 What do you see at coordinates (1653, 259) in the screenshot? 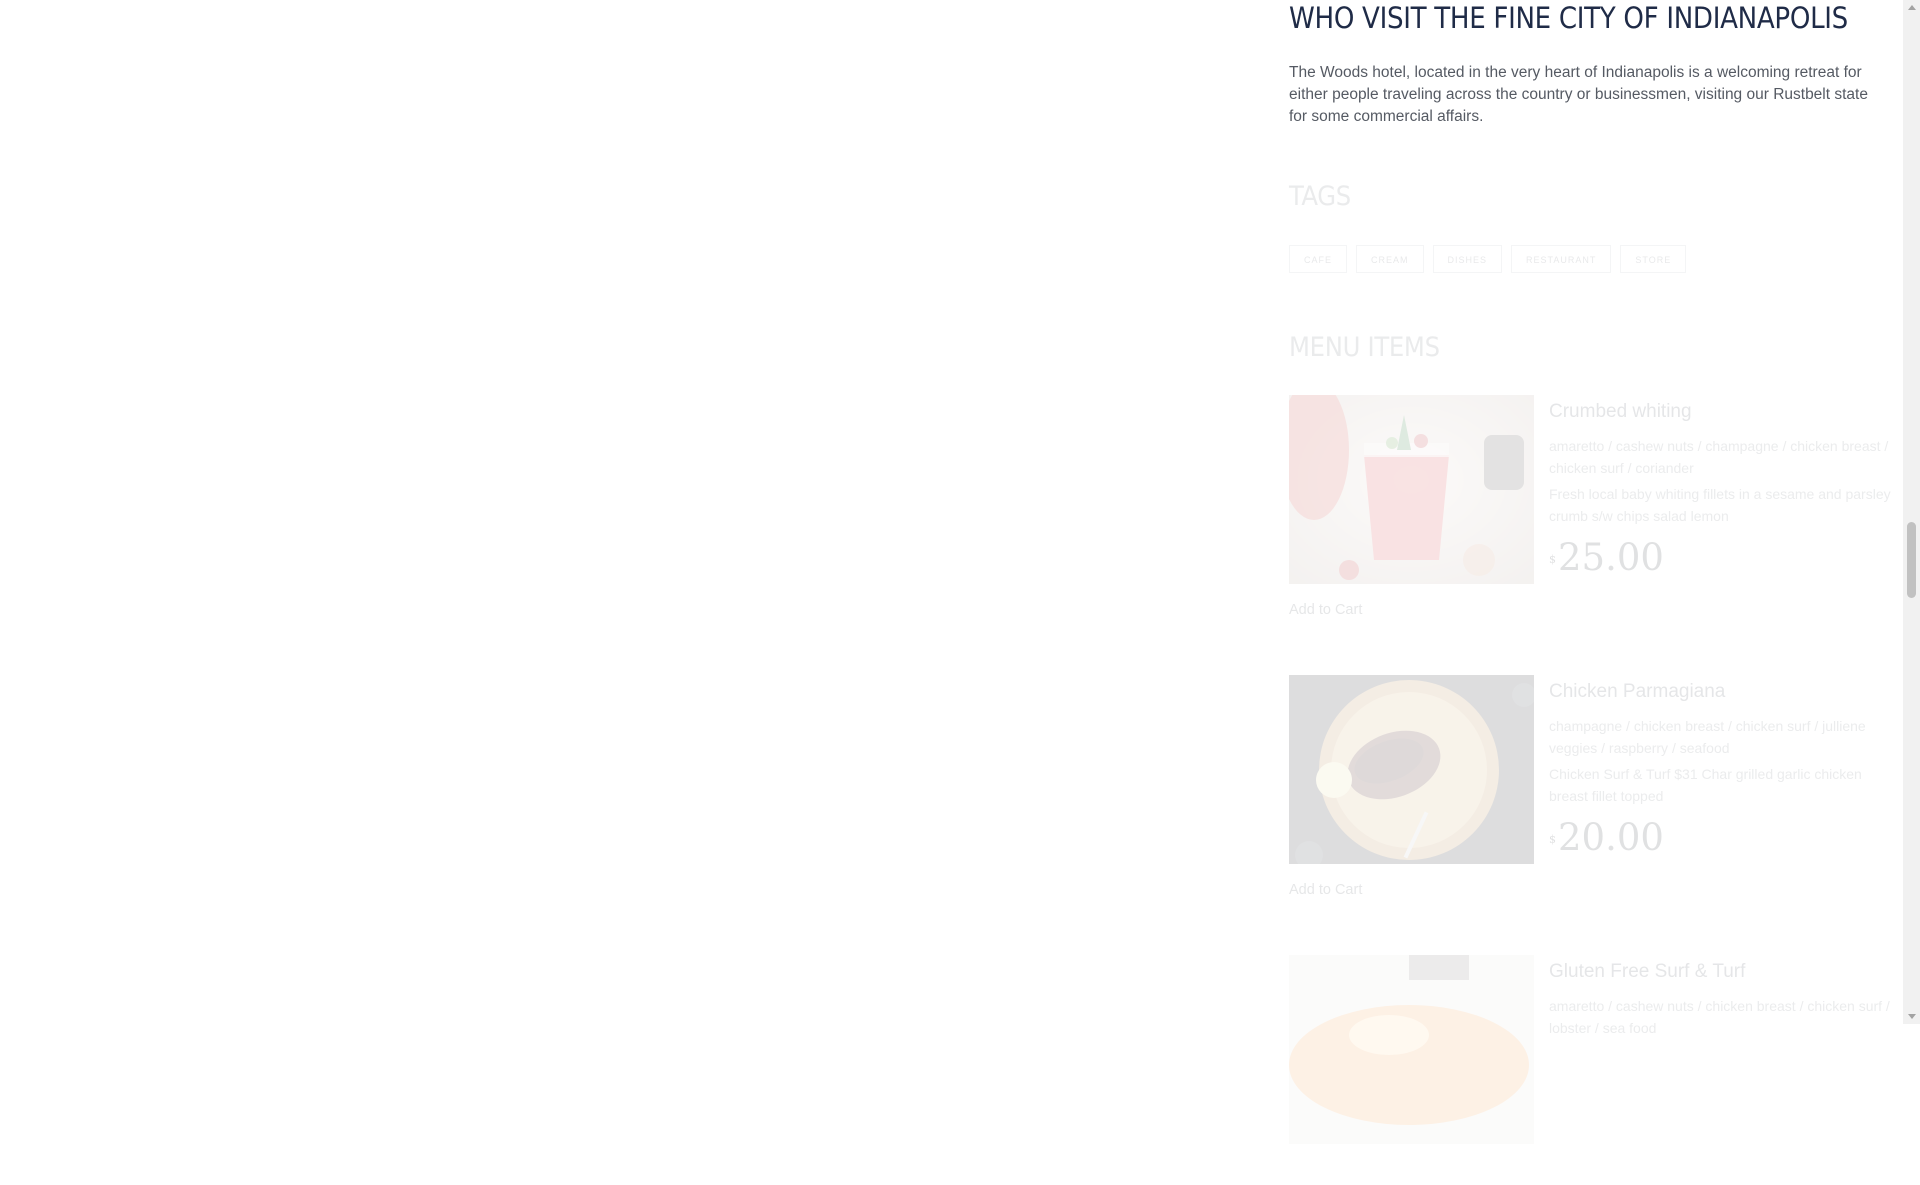
I see `tag-link: STORE` at bounding box center [1653, 259].